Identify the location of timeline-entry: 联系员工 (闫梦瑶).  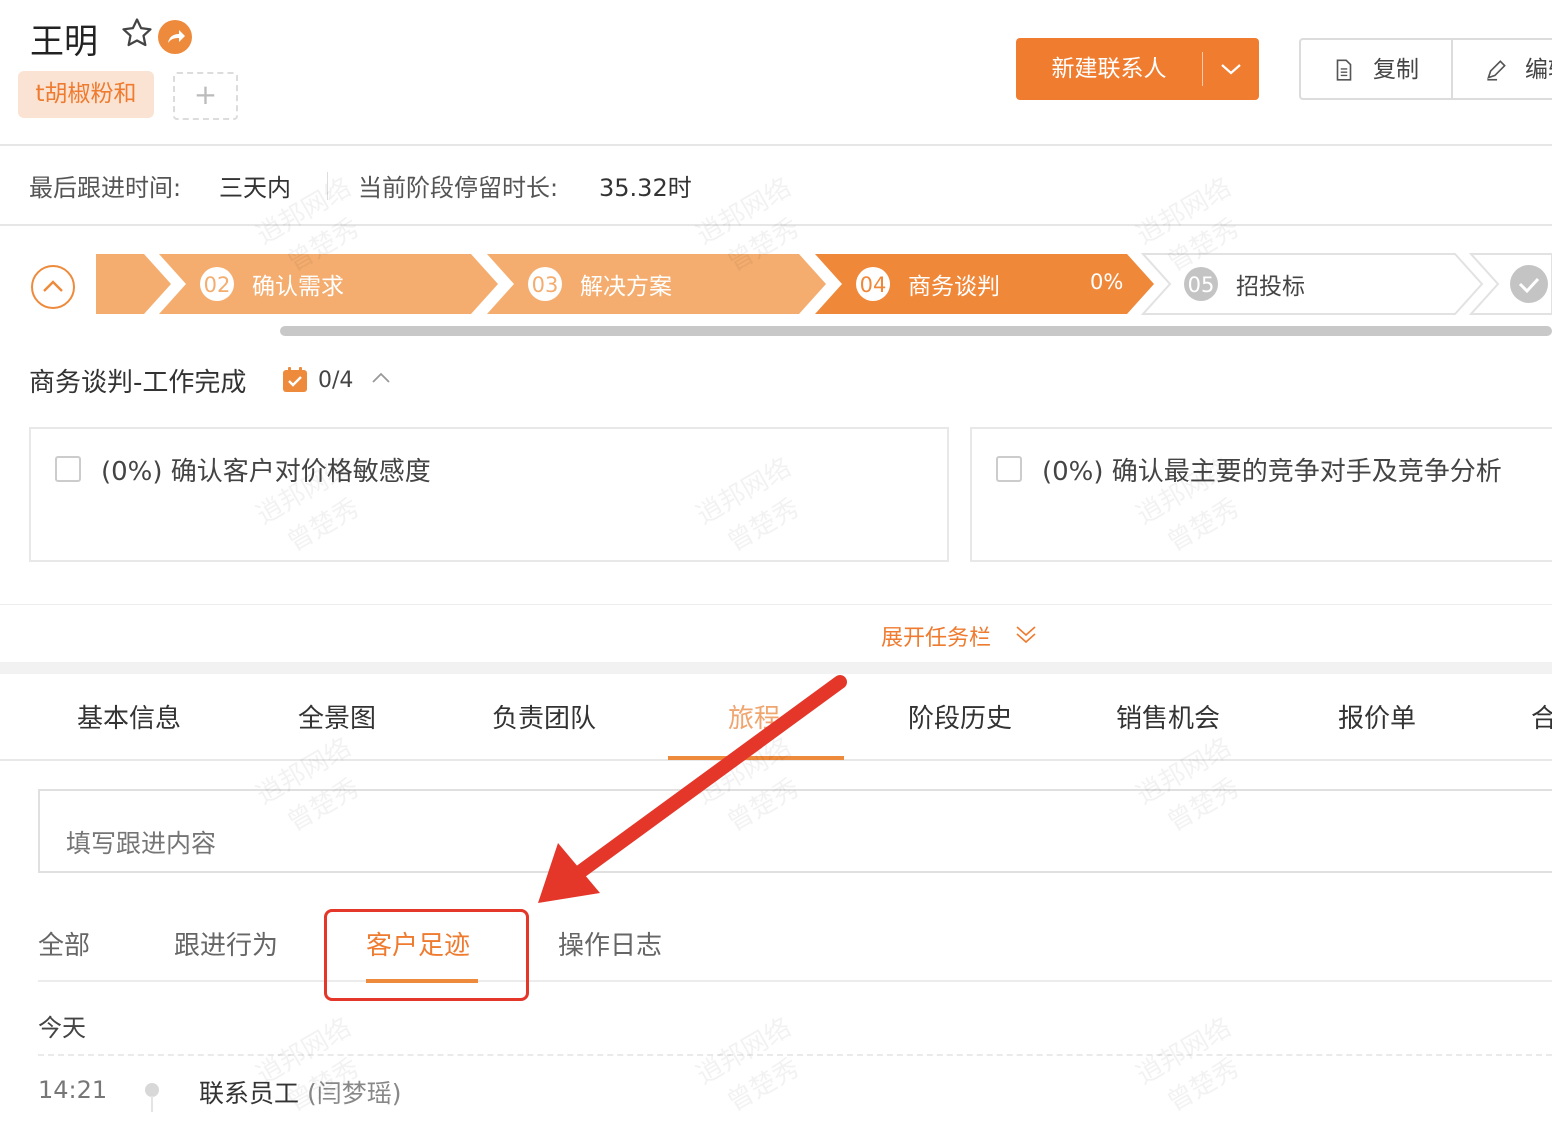
(300, 1092).